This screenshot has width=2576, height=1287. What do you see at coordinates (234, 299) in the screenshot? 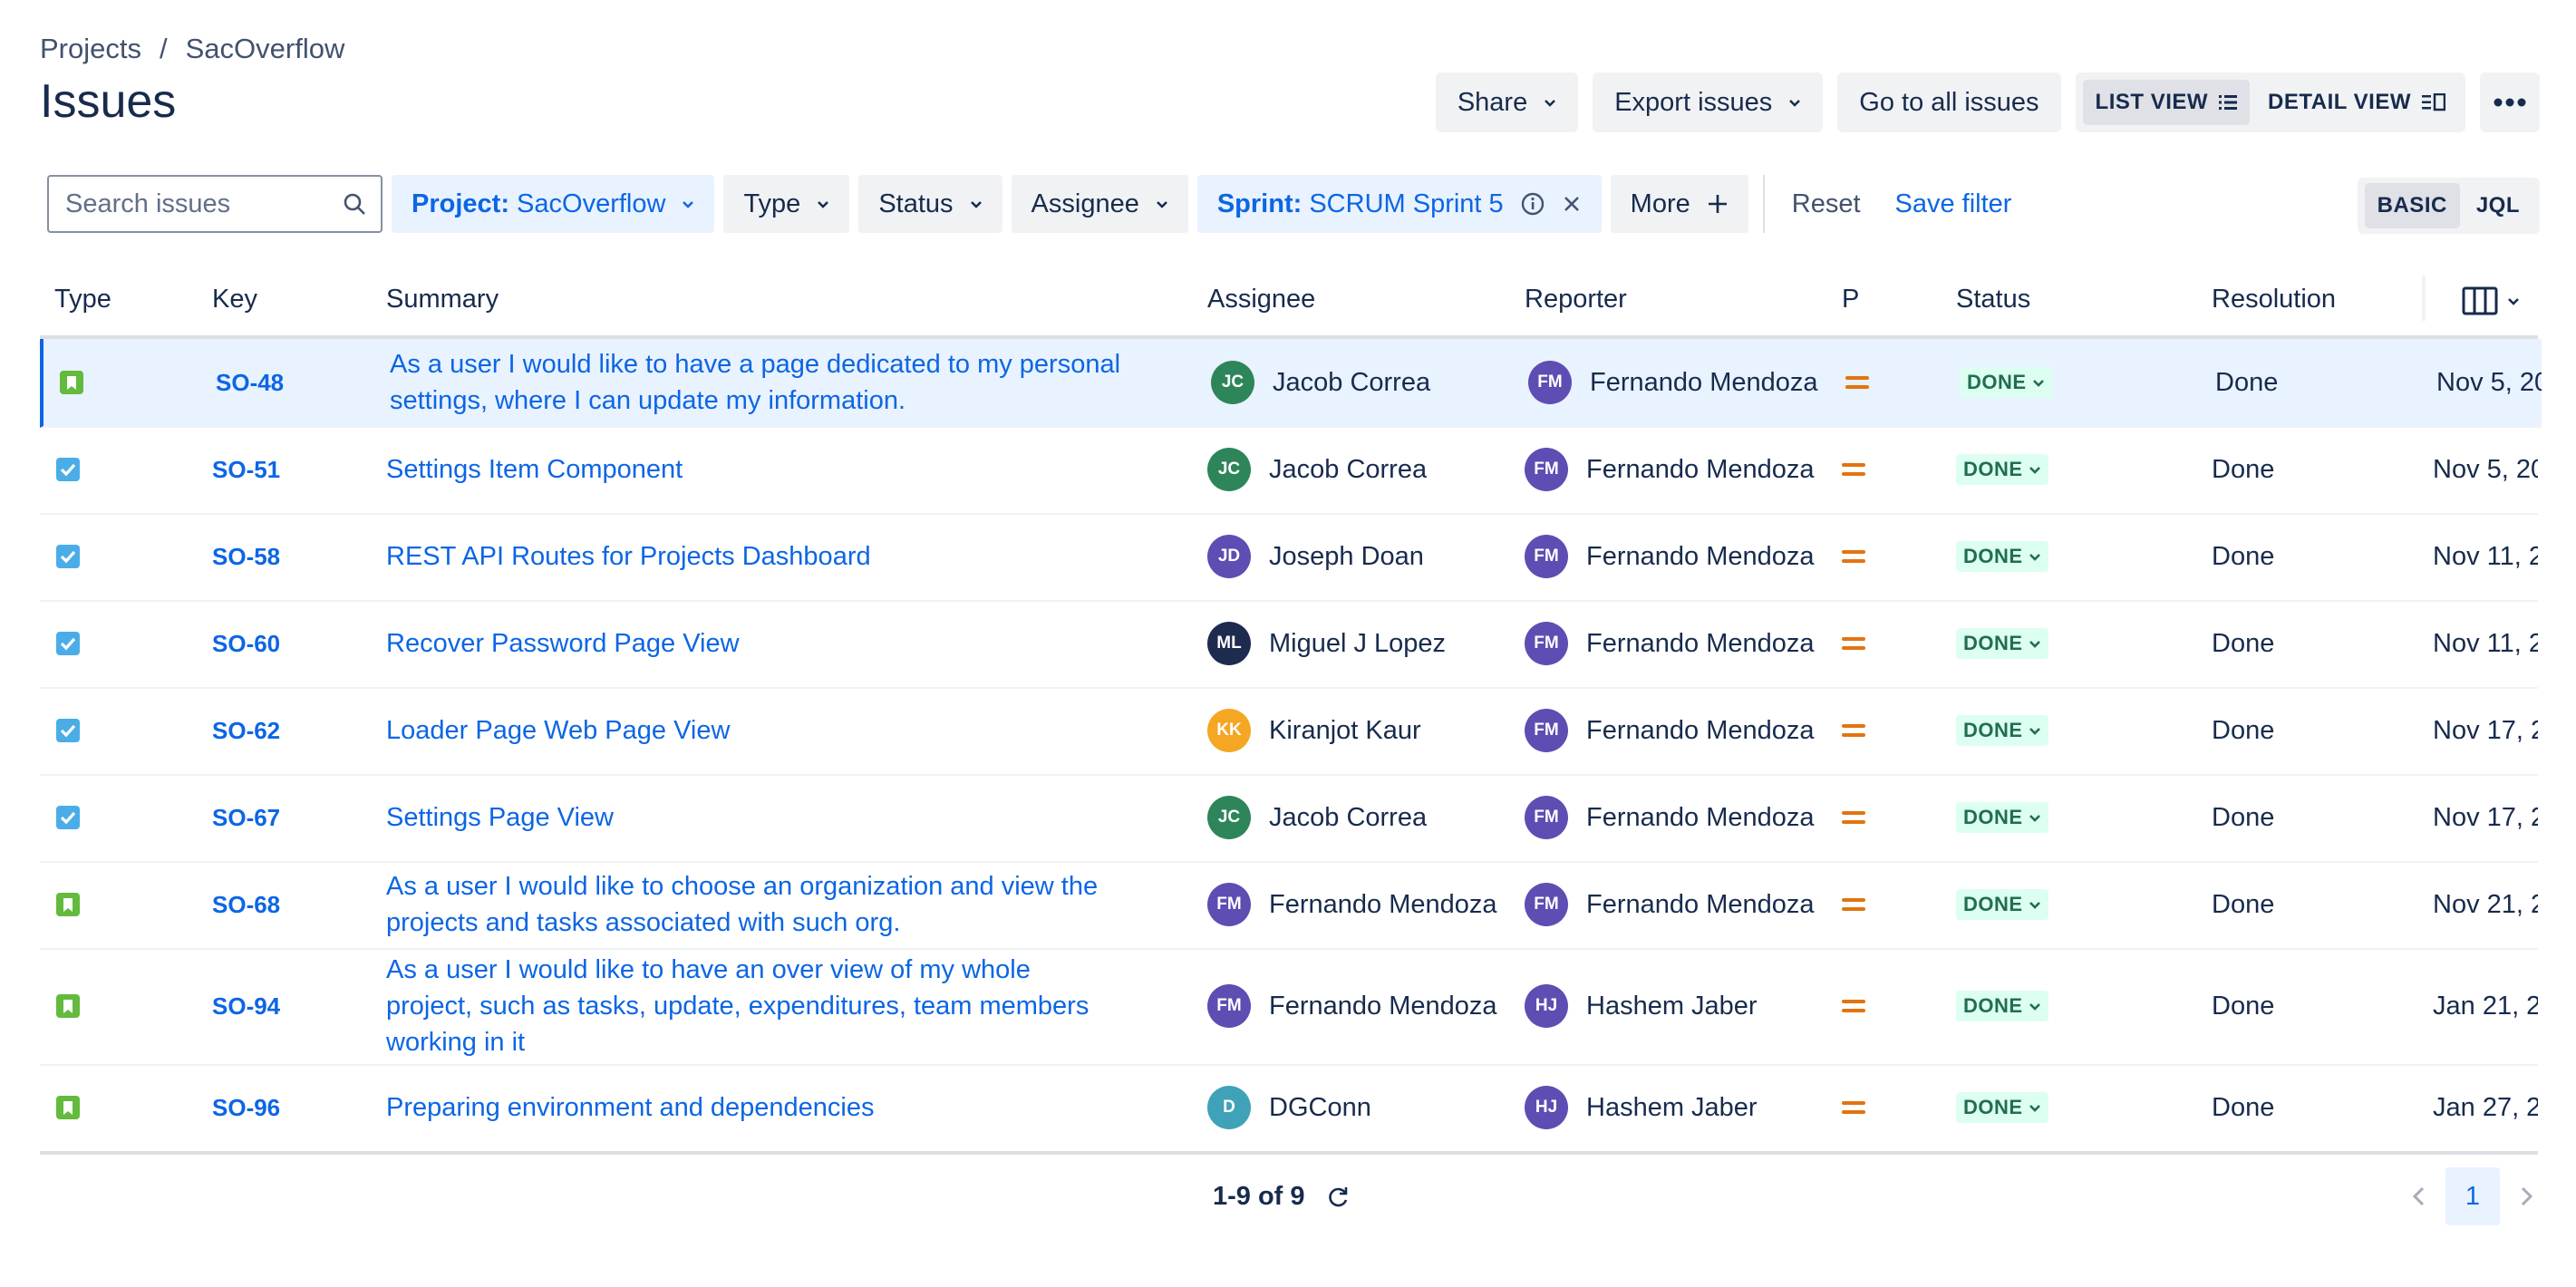
I see `column-key: Key` at bounding box center [234, 299].